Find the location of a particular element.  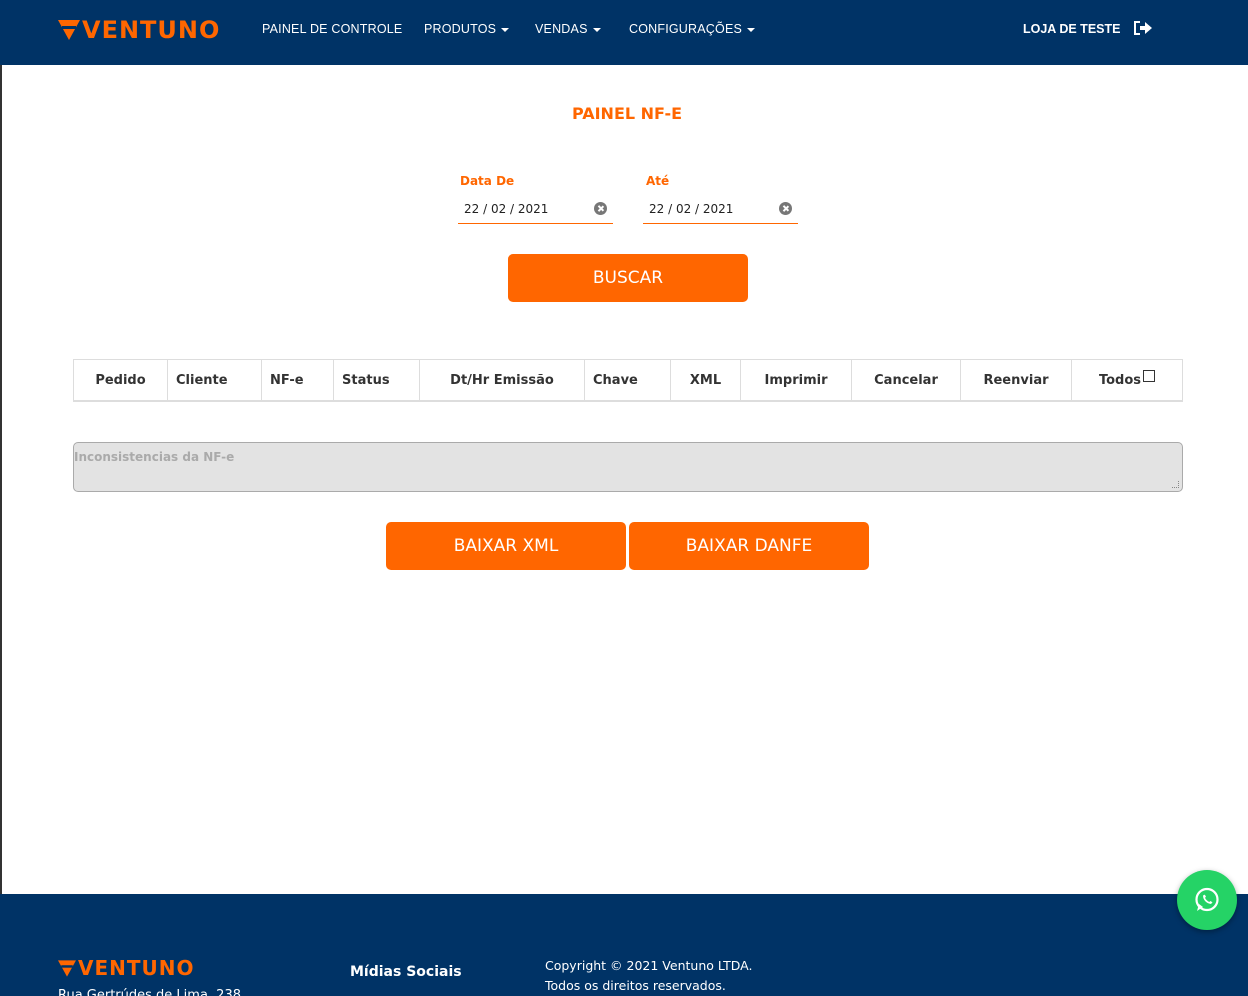

date-from-label: Data De is located at coordinates (487, 181).